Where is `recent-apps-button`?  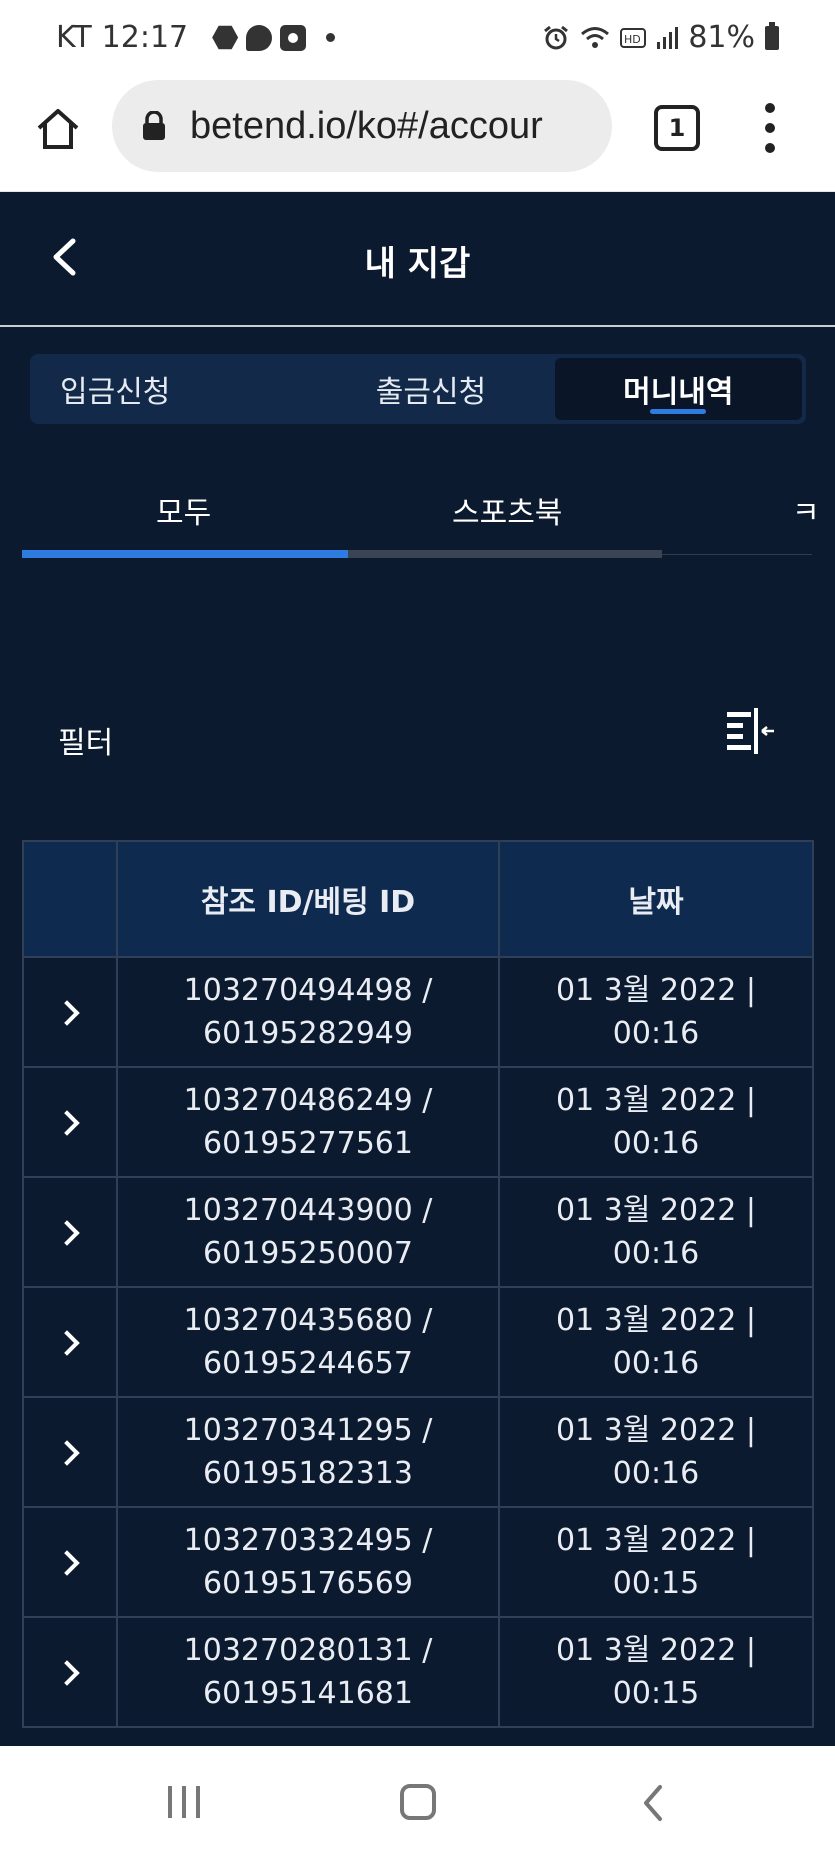 recent-apps-button is located at coordinates (184, 1802).